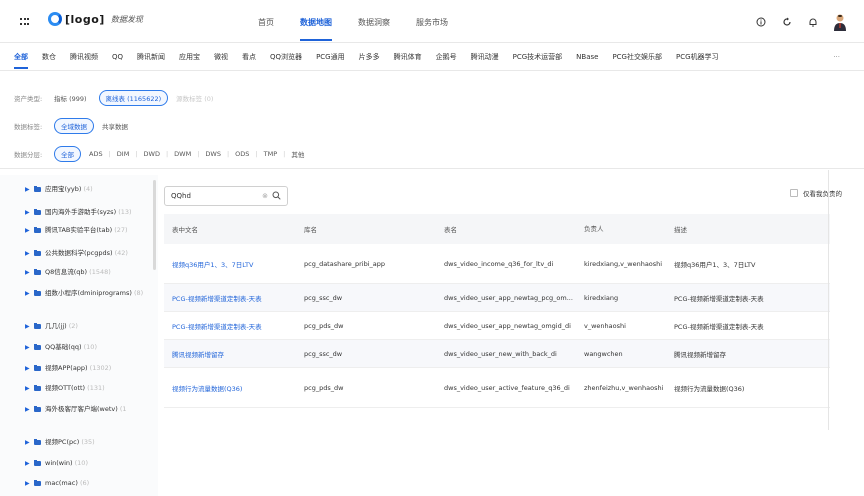 The height and width of the screenshot is (496, 864). I want to click on tree-node: ▶ 视频OTT(ott) (131), so click(89, 388).